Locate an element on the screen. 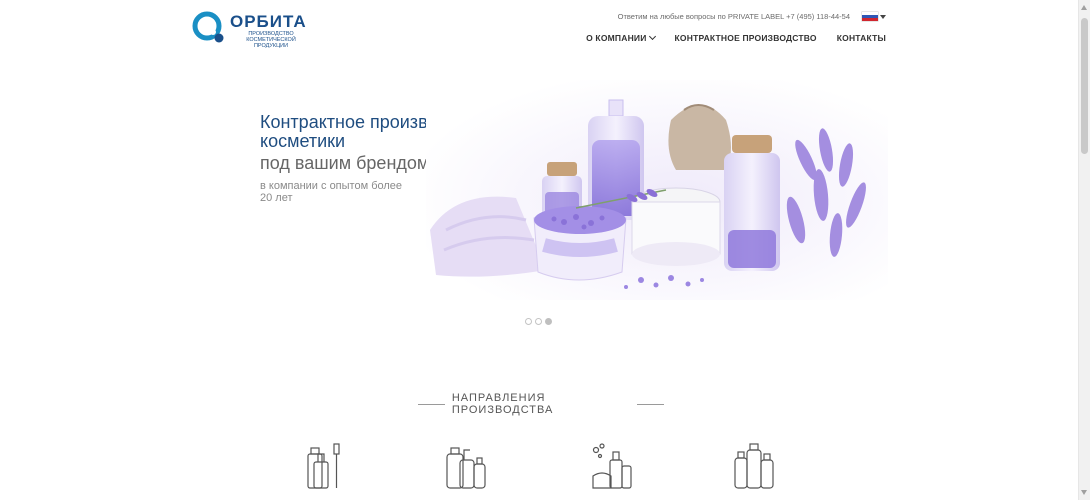 This screenshot has width=1090, height=500. nav-item-contacts: КОНТАКТЫ is located at coordinates (861, 38).